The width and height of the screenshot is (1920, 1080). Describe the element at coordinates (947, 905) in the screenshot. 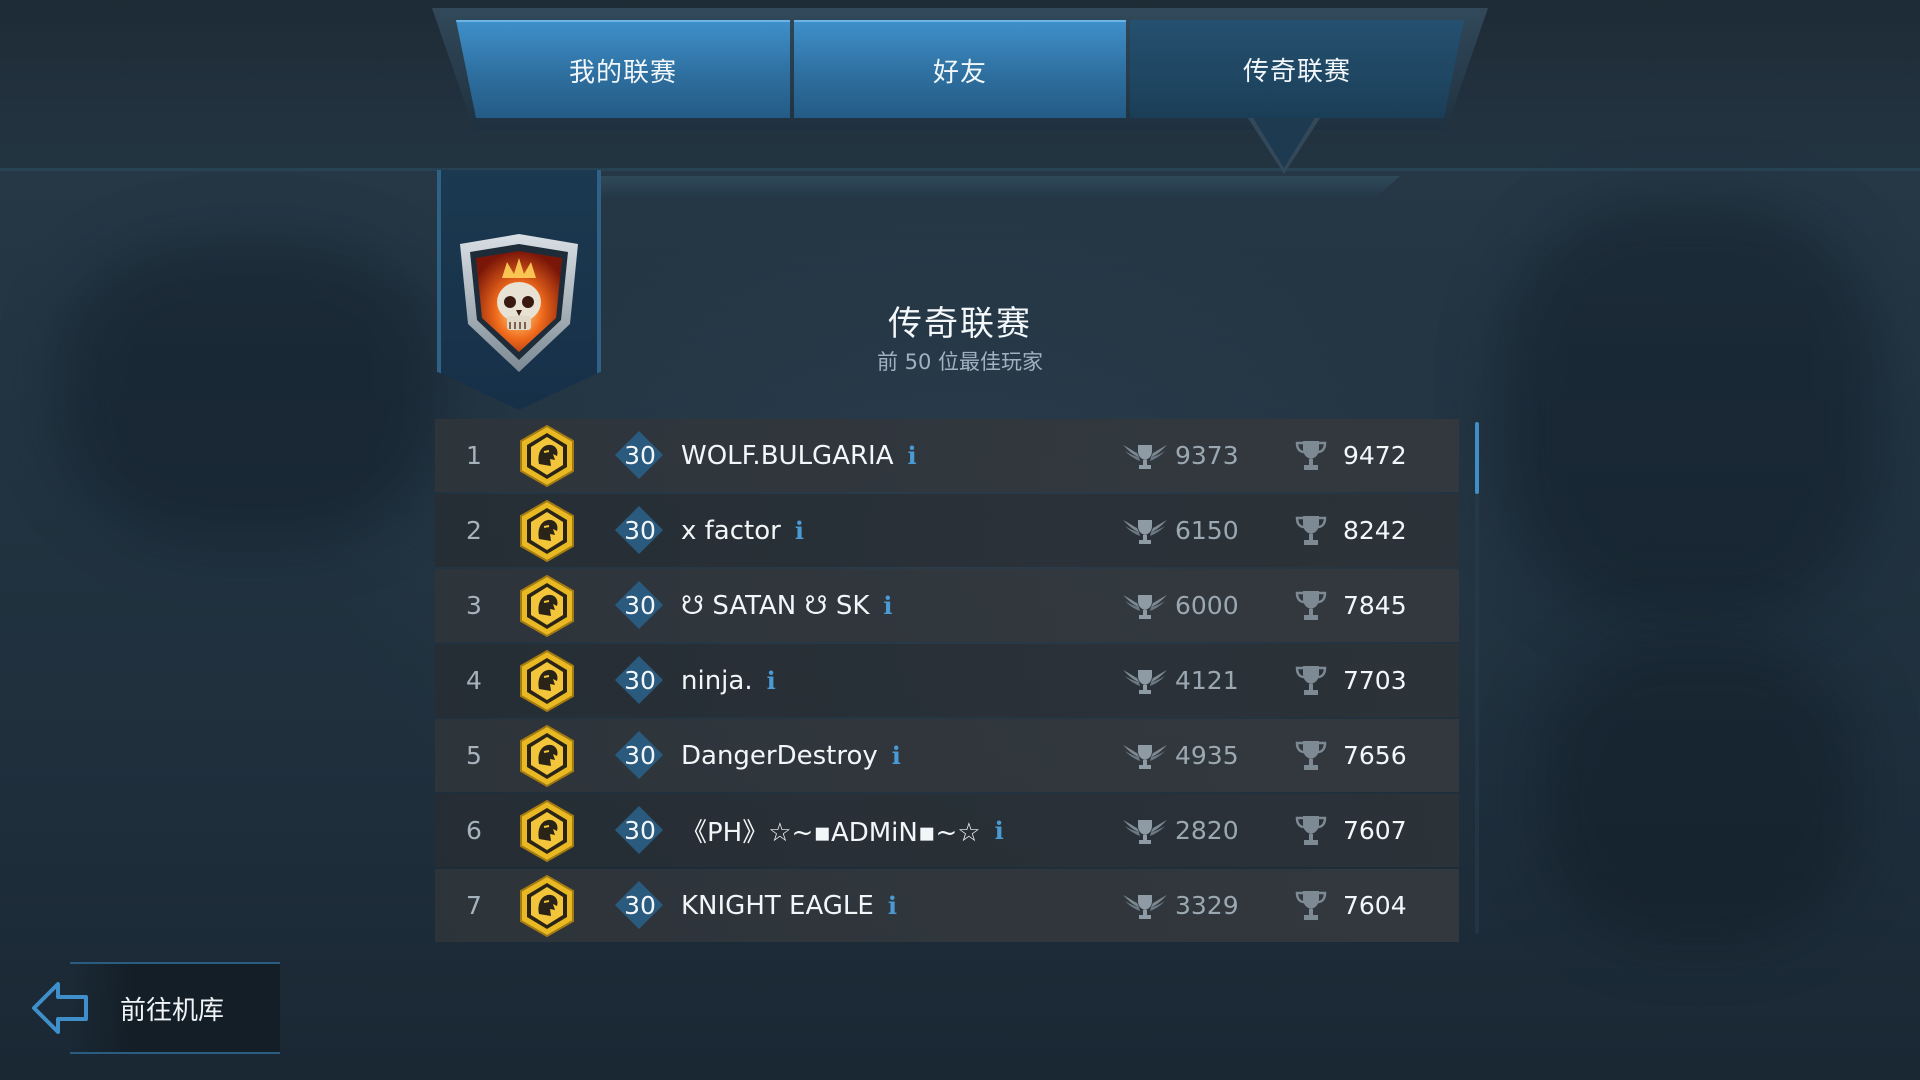

I see `leaderboard-row: 7 30 KNIGHT EAGLE i 3329 7604` at that location.